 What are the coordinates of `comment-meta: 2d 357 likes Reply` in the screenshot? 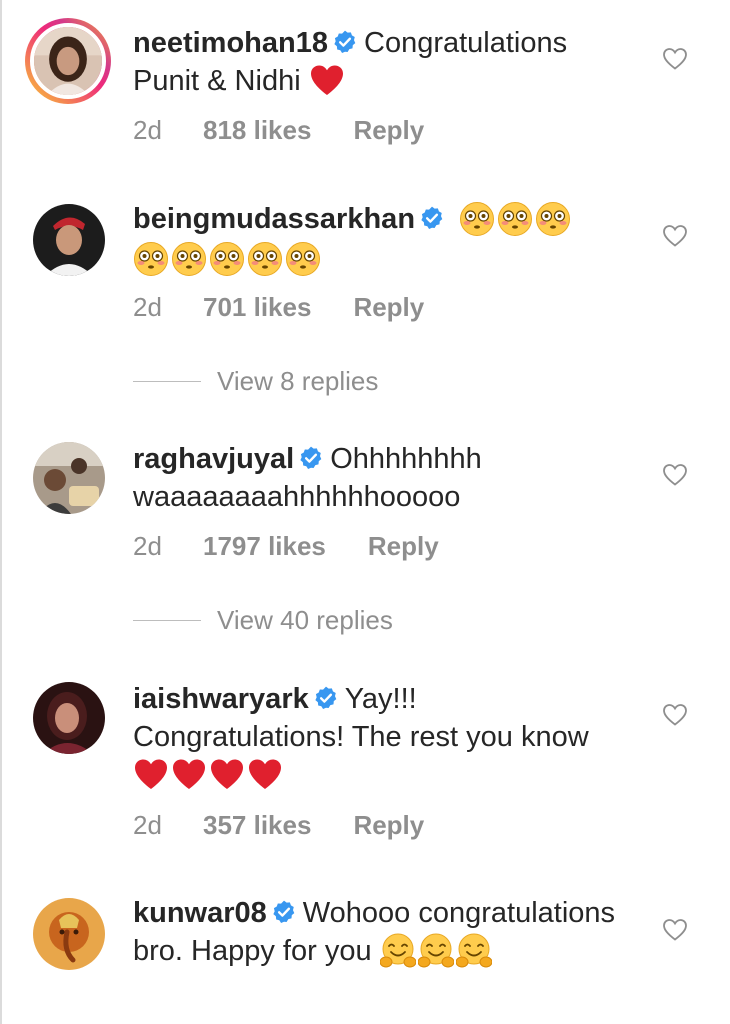 It's located at (278, 825).